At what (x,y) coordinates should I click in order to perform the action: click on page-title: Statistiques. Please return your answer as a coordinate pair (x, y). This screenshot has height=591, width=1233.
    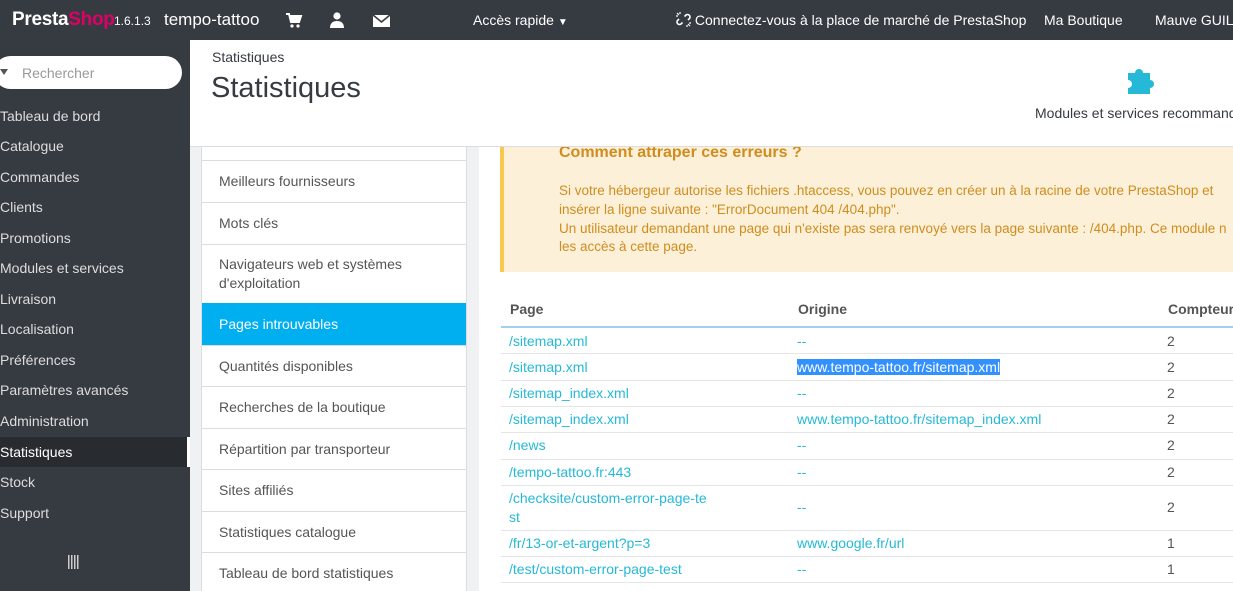
    Looking at the image, I should click on (286, 88).